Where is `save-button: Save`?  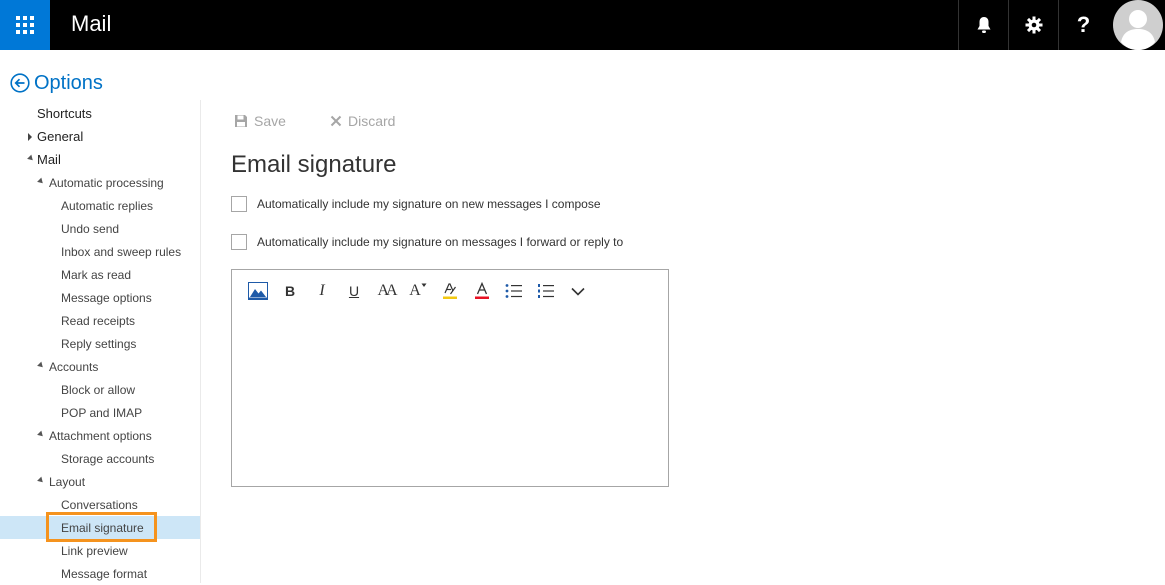
save-button: Save is located at coordinates (260, 121).